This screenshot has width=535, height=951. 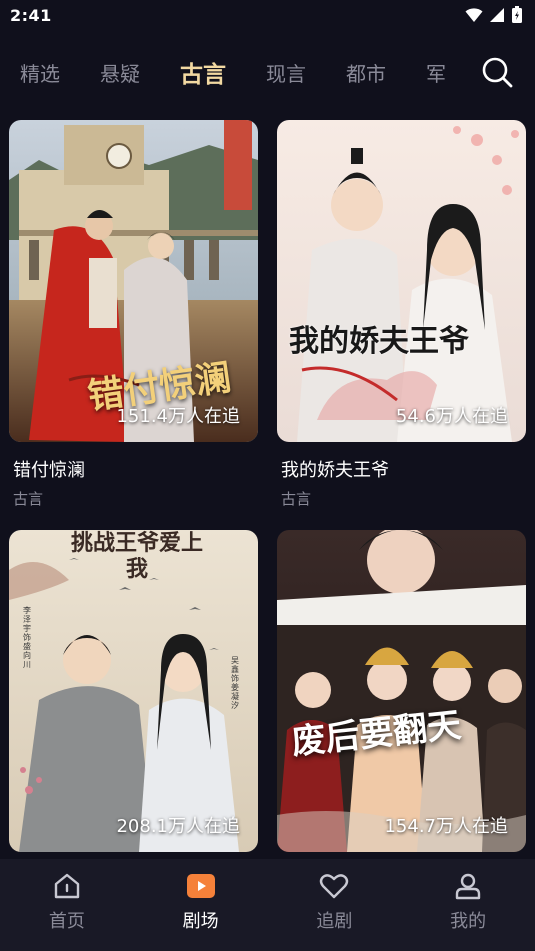 I want to click on nav-home: 首页, so click(x=67, y=905).